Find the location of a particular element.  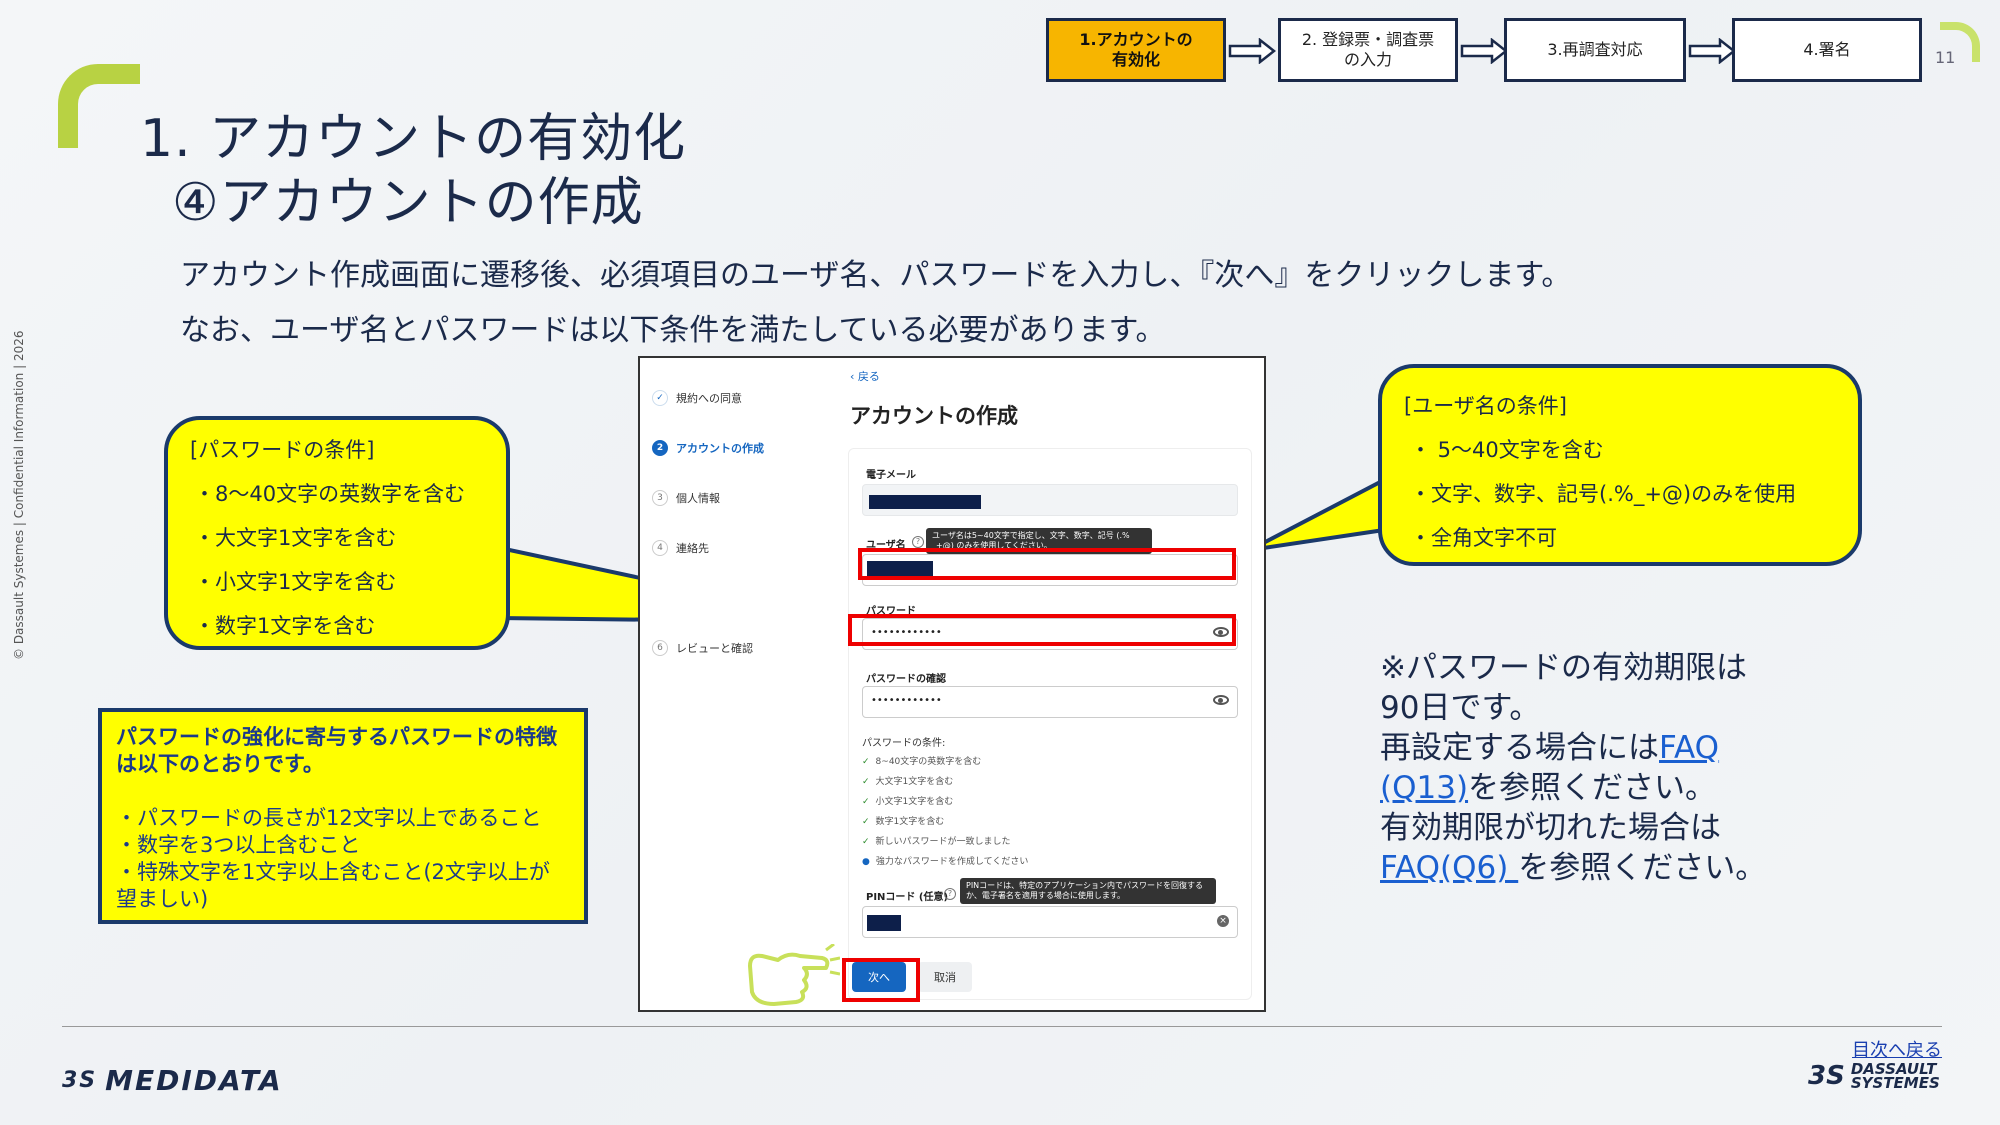

brand-name: MEDIDATA is located at coordinates (194, 1080).